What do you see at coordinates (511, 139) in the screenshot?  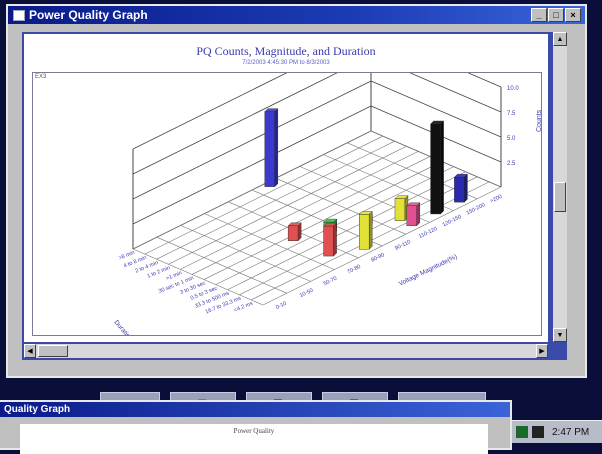 I see `z-tick-label: 5.0` at bounding box center [511, 139].